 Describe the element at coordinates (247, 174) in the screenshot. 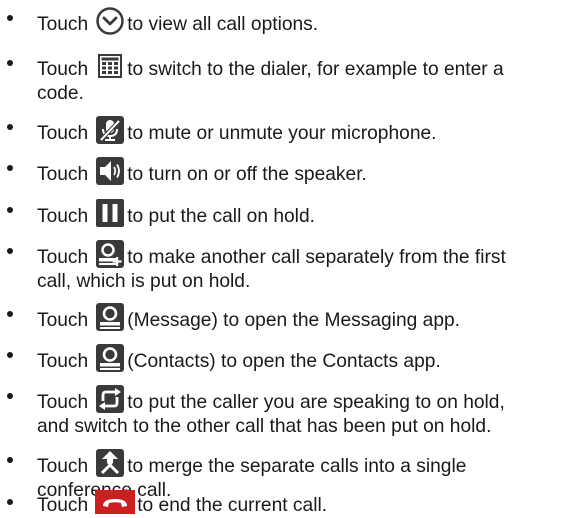

I see `item-rest: to turn on or off the speaker.` at that location.